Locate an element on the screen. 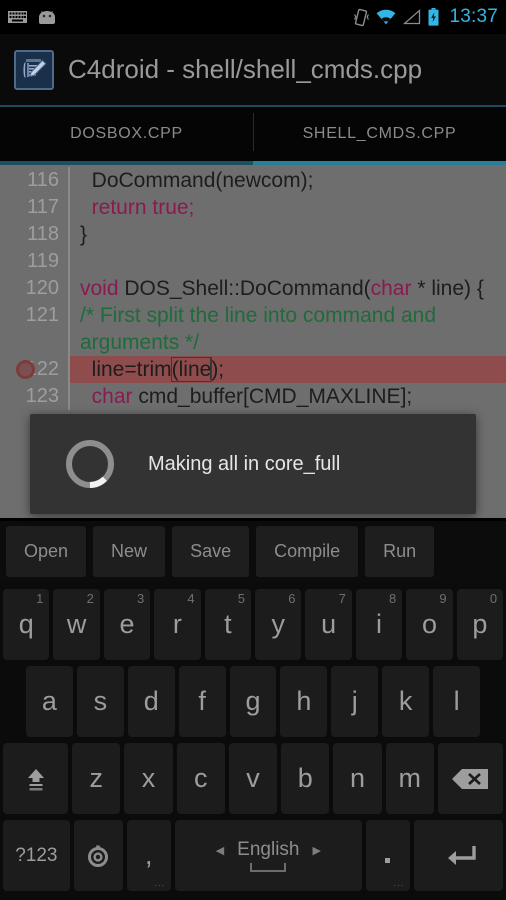 The width and height of the screenshot is (506, 900). symbols-key: ?123 is located at coordinates (36, 855).